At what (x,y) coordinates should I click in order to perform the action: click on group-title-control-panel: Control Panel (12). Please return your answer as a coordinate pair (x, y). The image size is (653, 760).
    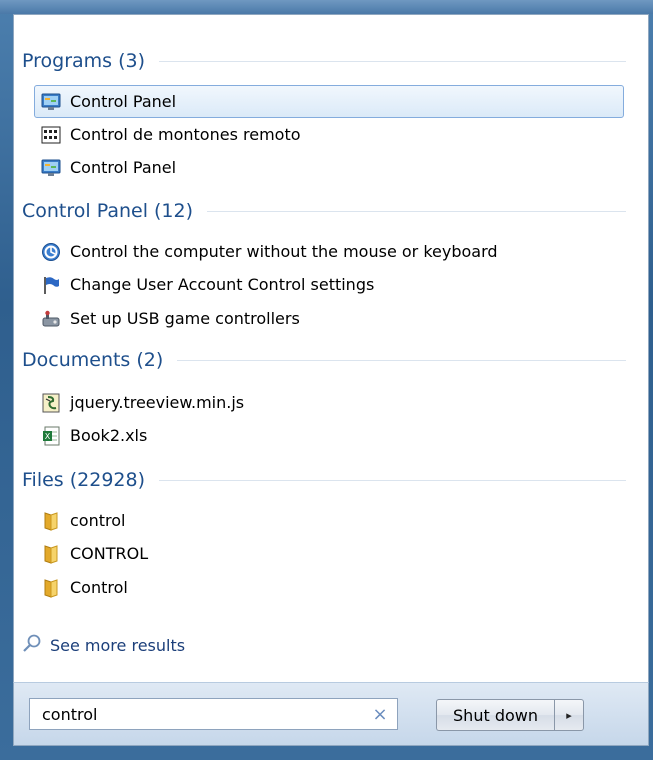
    Looking at the image, I should click on (108, 211).